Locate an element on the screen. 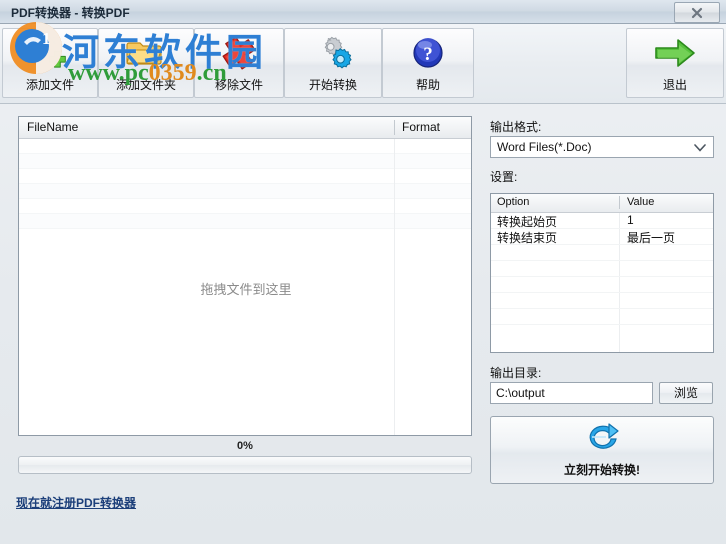 This screenshot has height=544, width=726. green-arrow-right-icon is located at coordinates (675, 53).